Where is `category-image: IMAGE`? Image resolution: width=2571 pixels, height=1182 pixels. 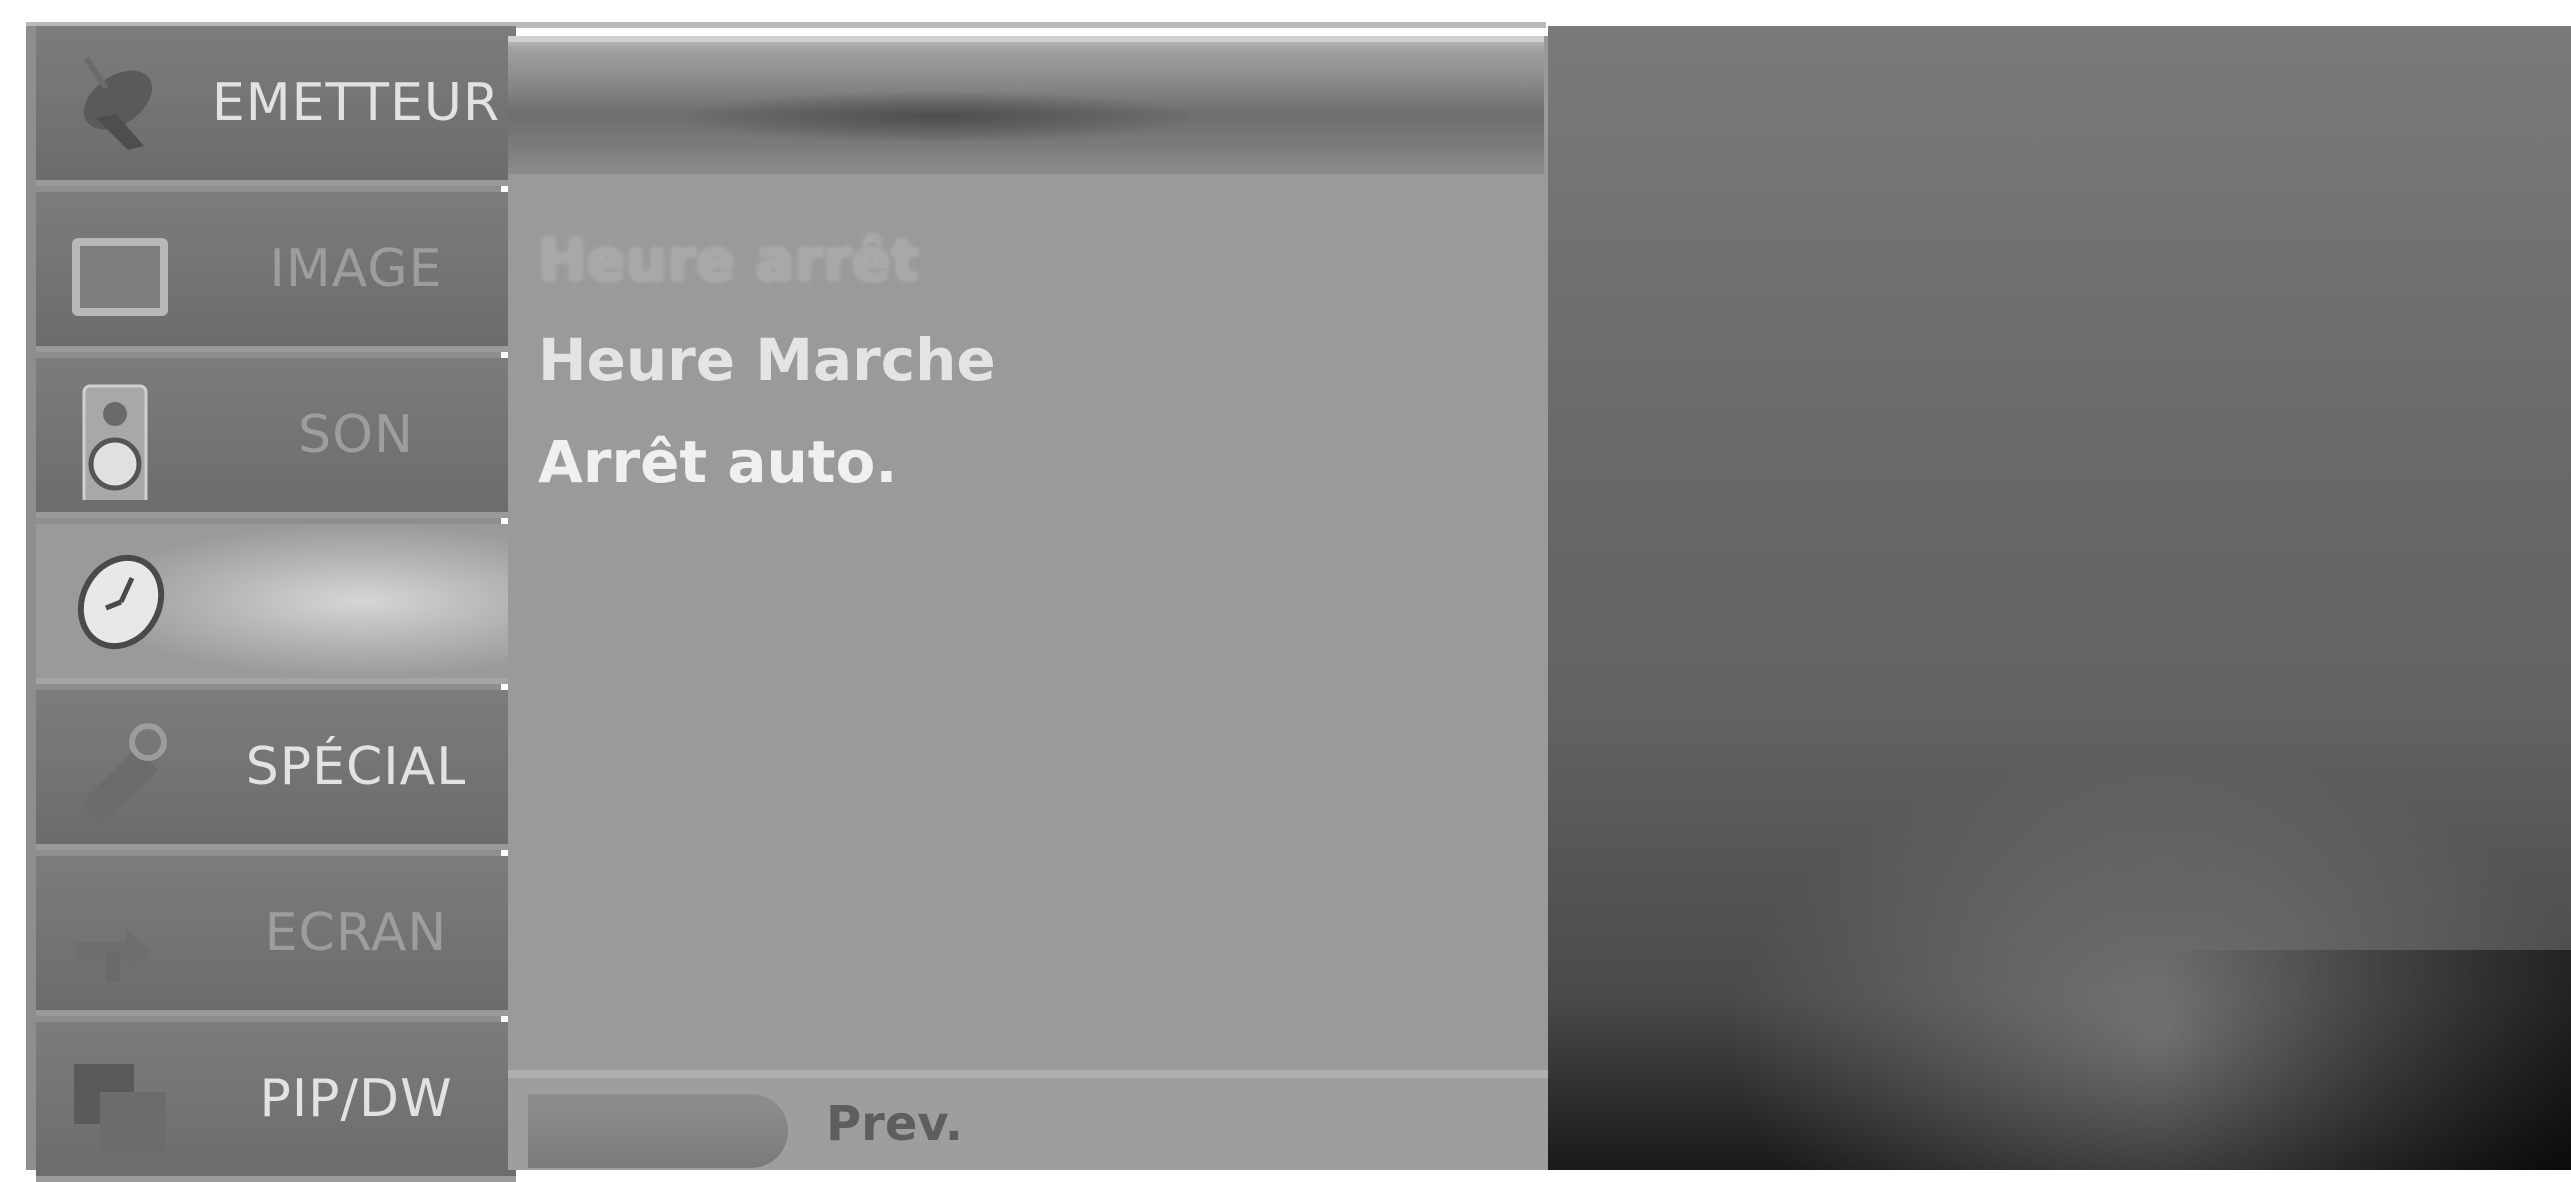
category-image: IMAGE is located at coordinates (276, 272).